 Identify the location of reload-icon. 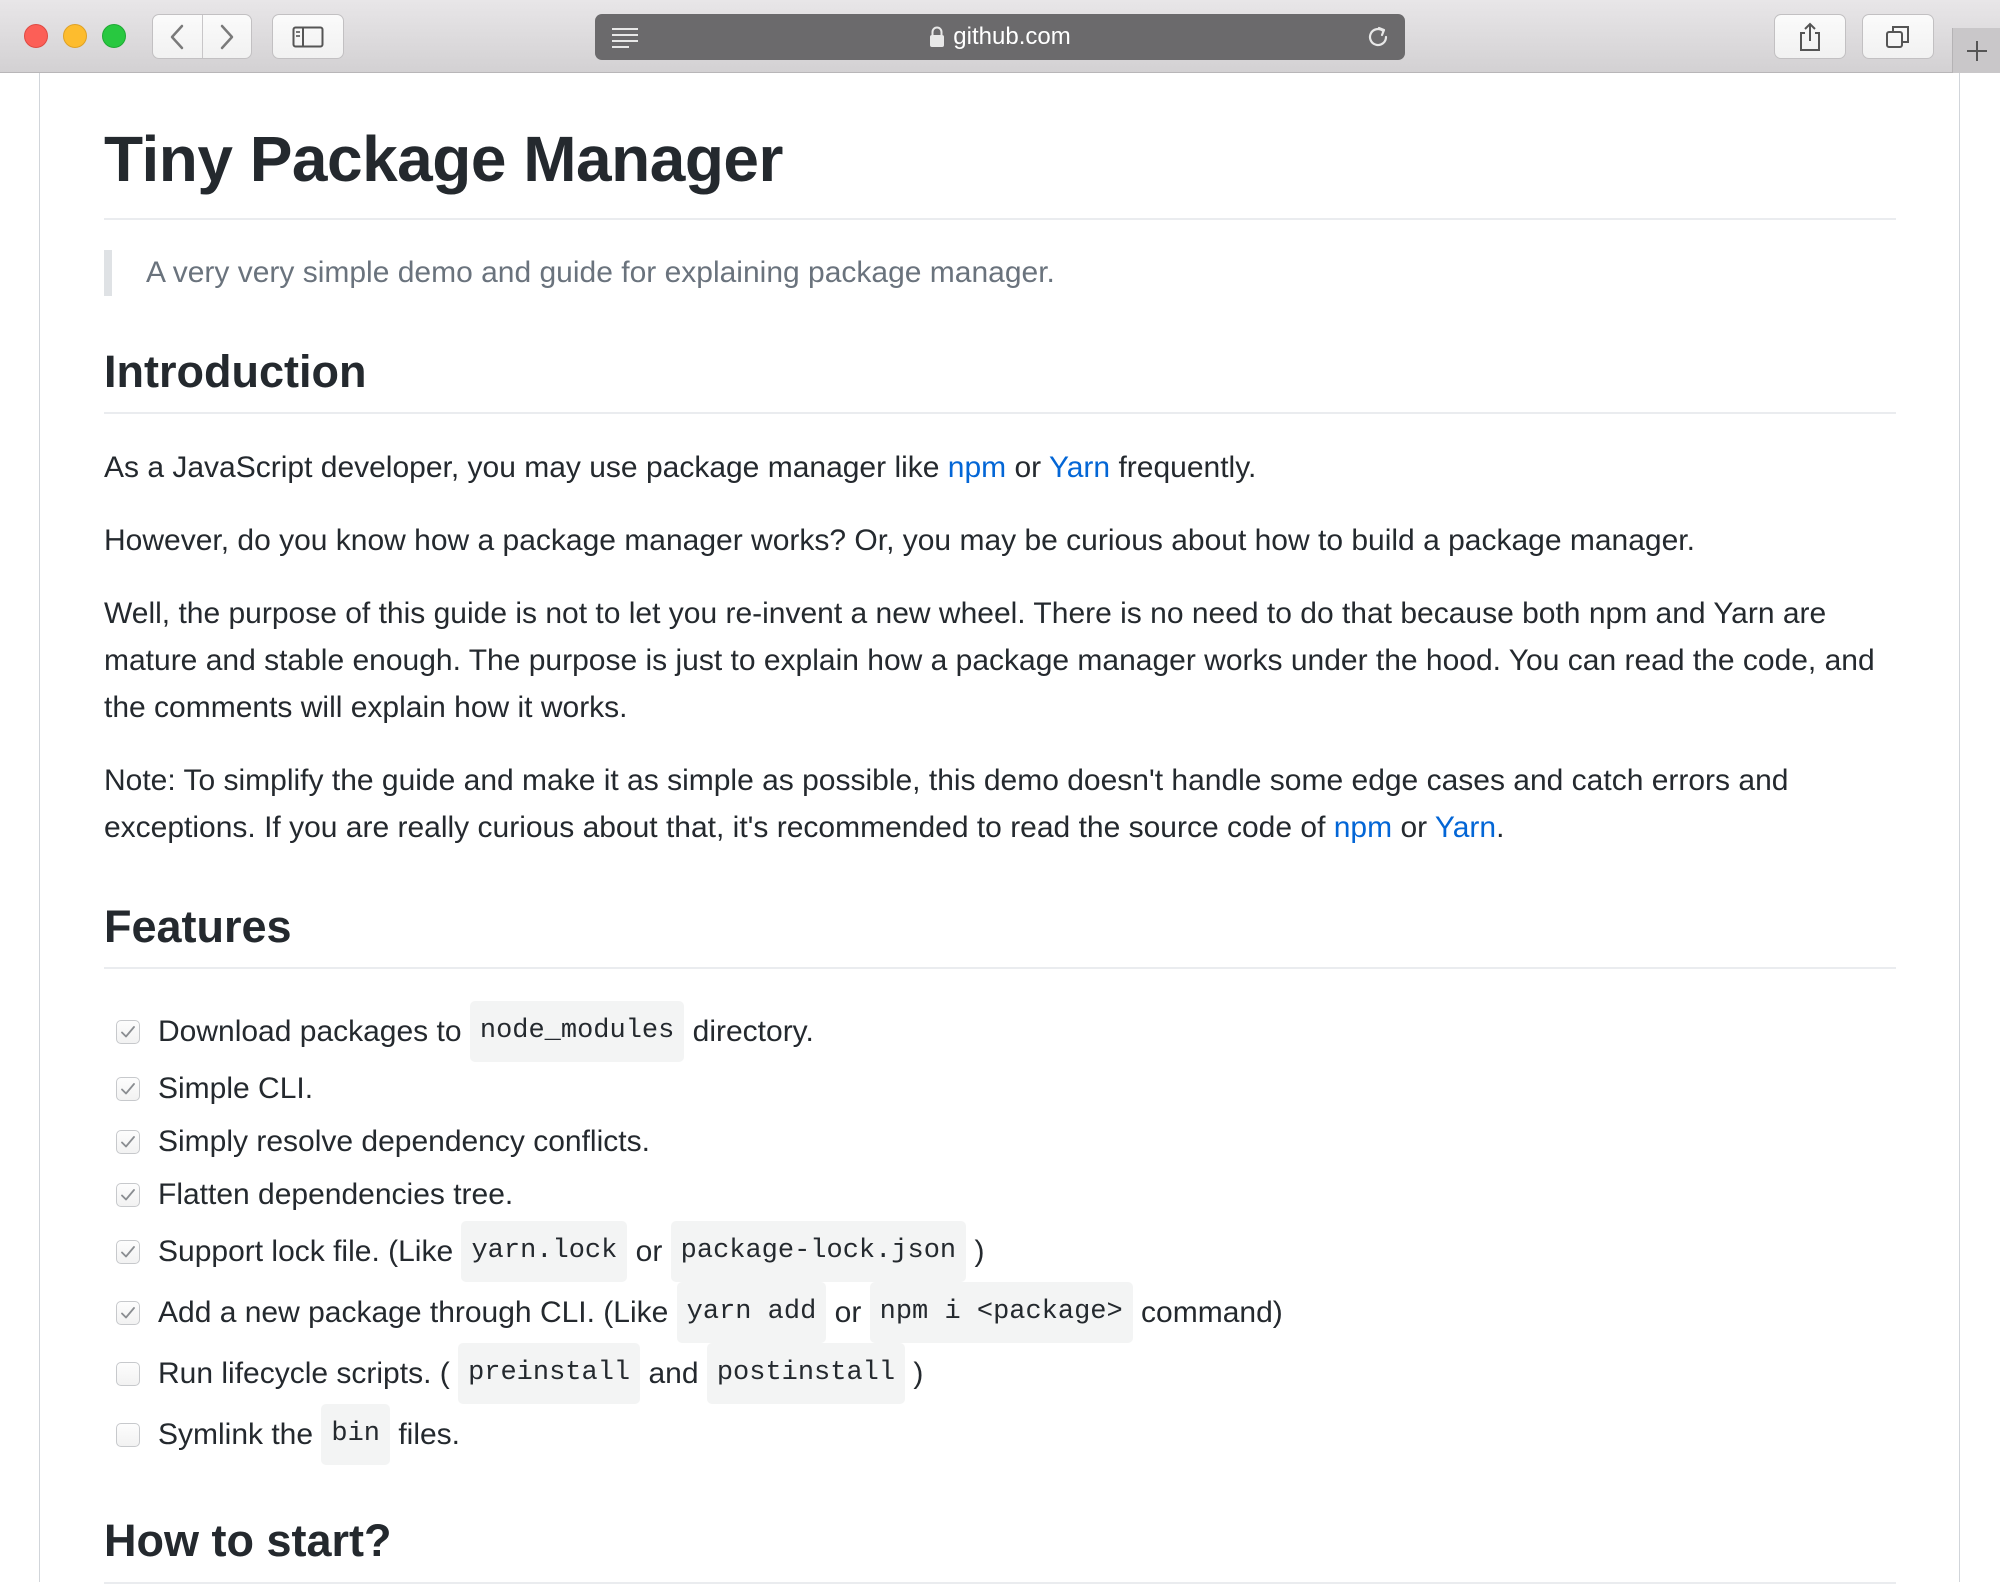
(1378, 40).